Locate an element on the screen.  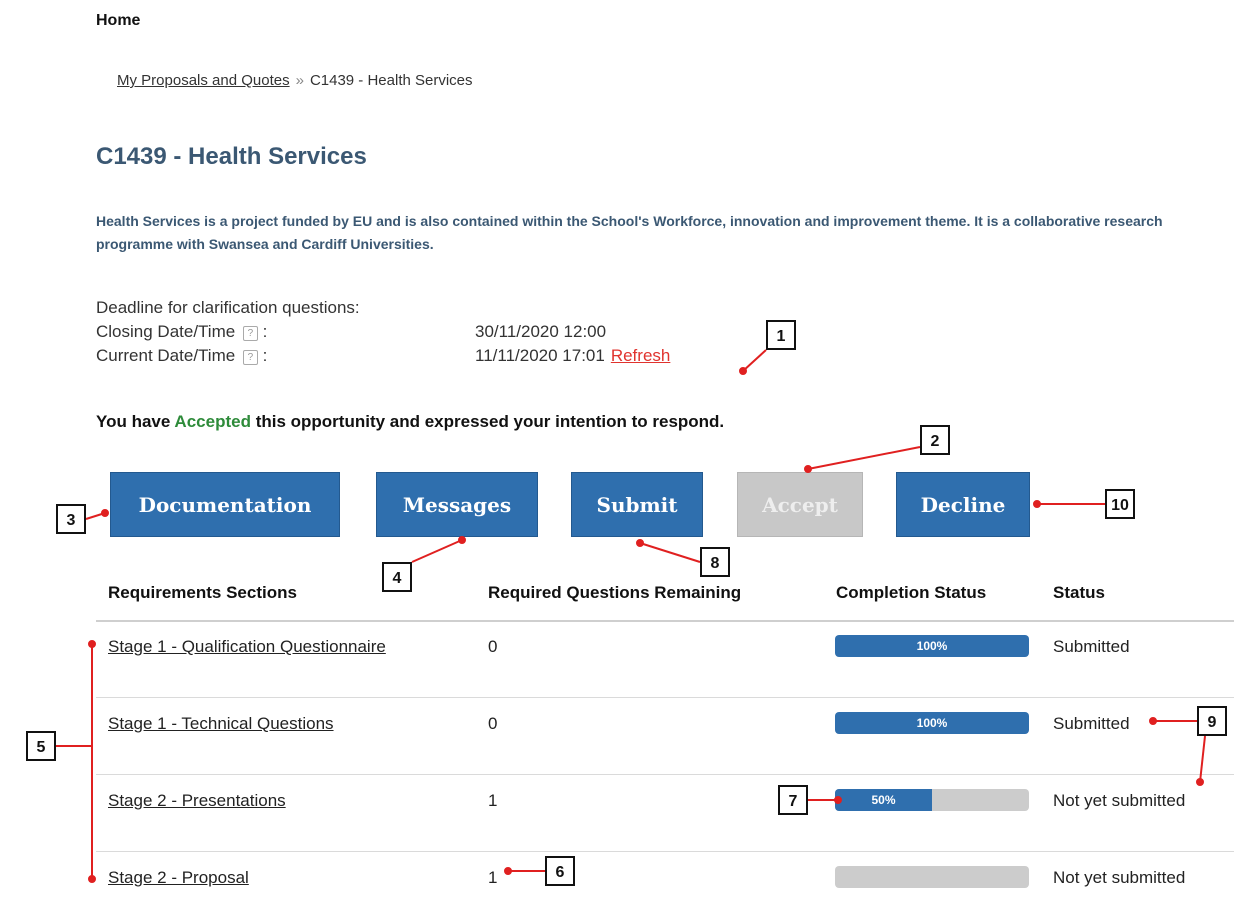
callout-7: 7 is located at coordinates (793, 800).